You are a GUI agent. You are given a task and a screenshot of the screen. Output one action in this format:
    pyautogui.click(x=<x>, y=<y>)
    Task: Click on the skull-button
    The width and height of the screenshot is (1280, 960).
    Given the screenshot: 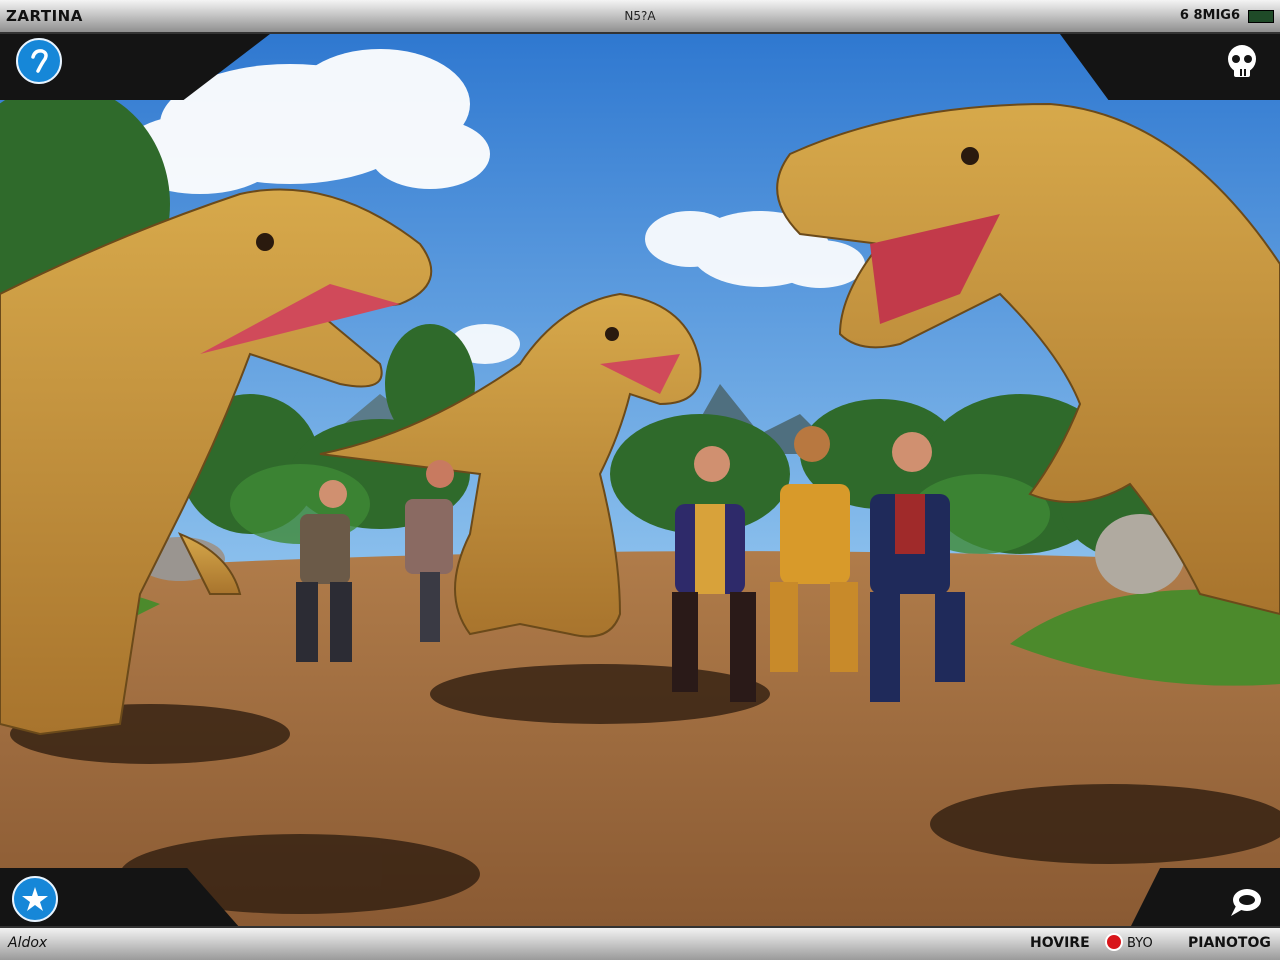 What is the action you would take?
    pyautogui.click(x=1242, y=62)
    